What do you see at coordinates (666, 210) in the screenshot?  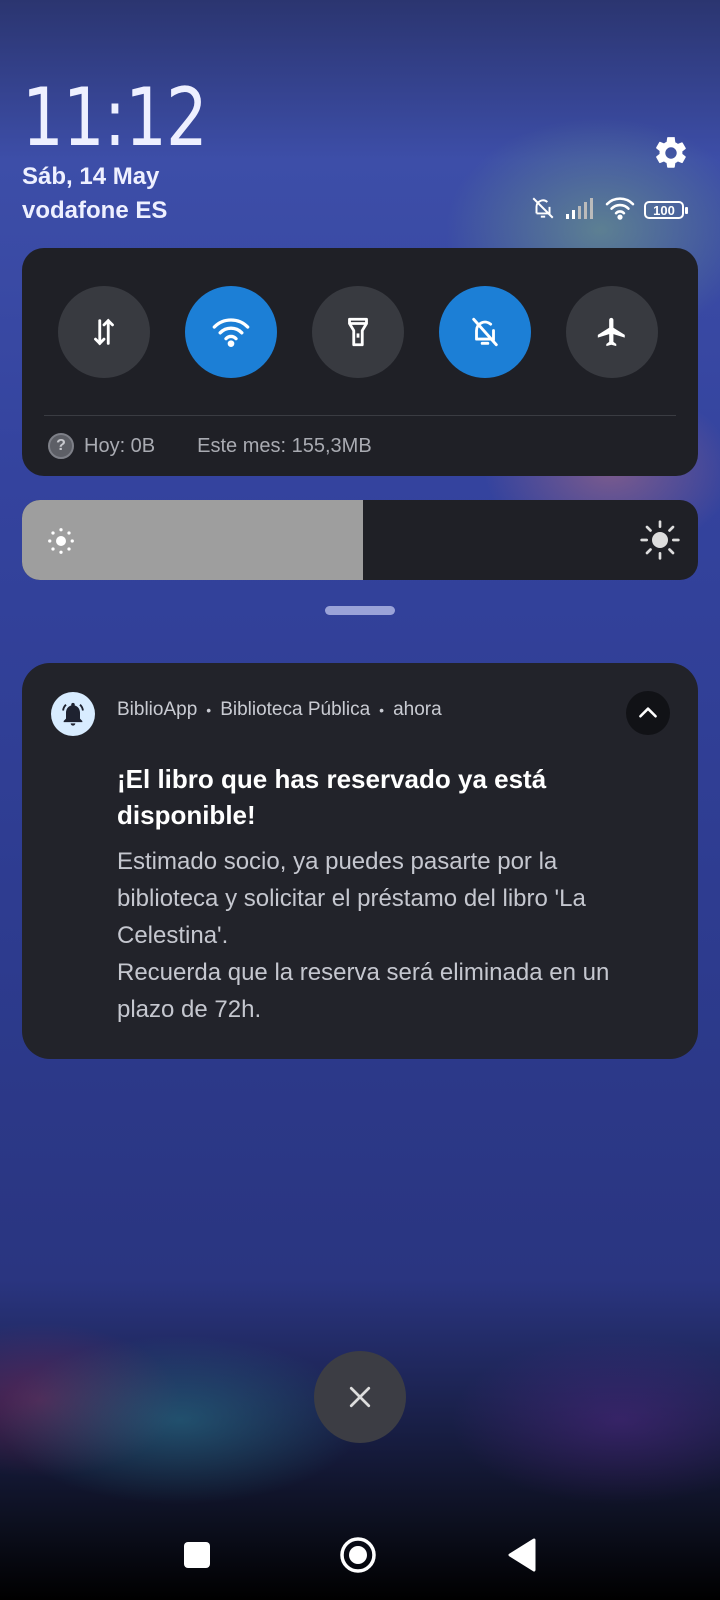 I see `battery-icon: 100` at bounding box center [666, 210].